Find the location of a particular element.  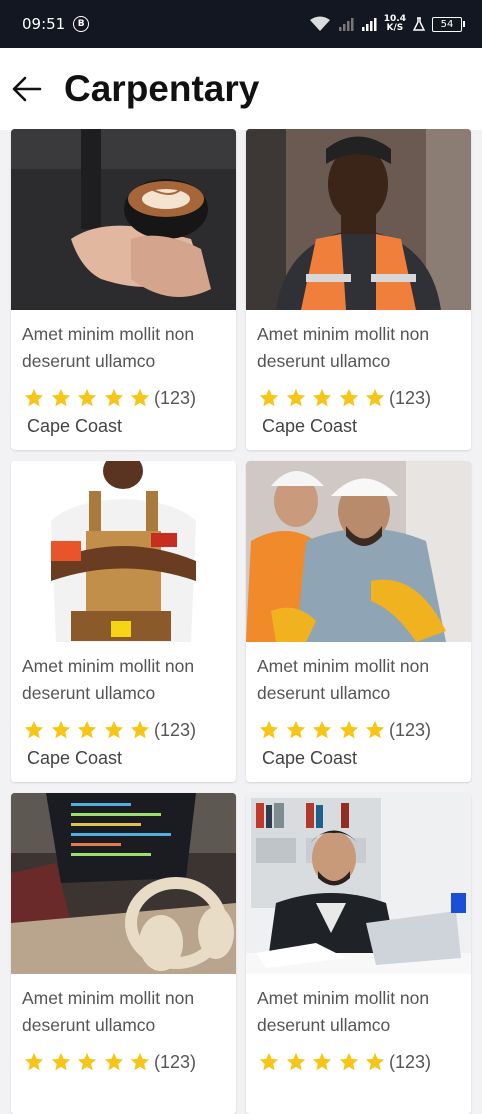

notification-badge-icon: B is located at coordinates (81, 24).